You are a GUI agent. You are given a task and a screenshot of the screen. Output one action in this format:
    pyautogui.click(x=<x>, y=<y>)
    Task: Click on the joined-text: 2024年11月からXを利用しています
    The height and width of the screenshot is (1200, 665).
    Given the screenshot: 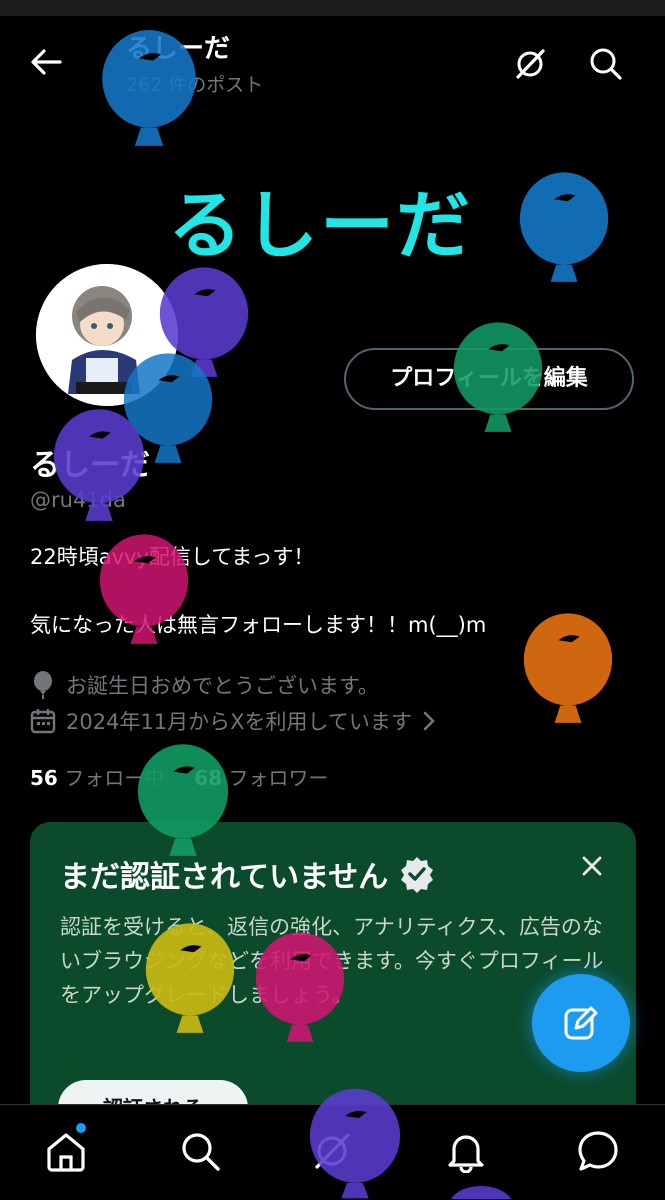 What is the action you would take?
    pyautogui.click(x=239, y=722)
    